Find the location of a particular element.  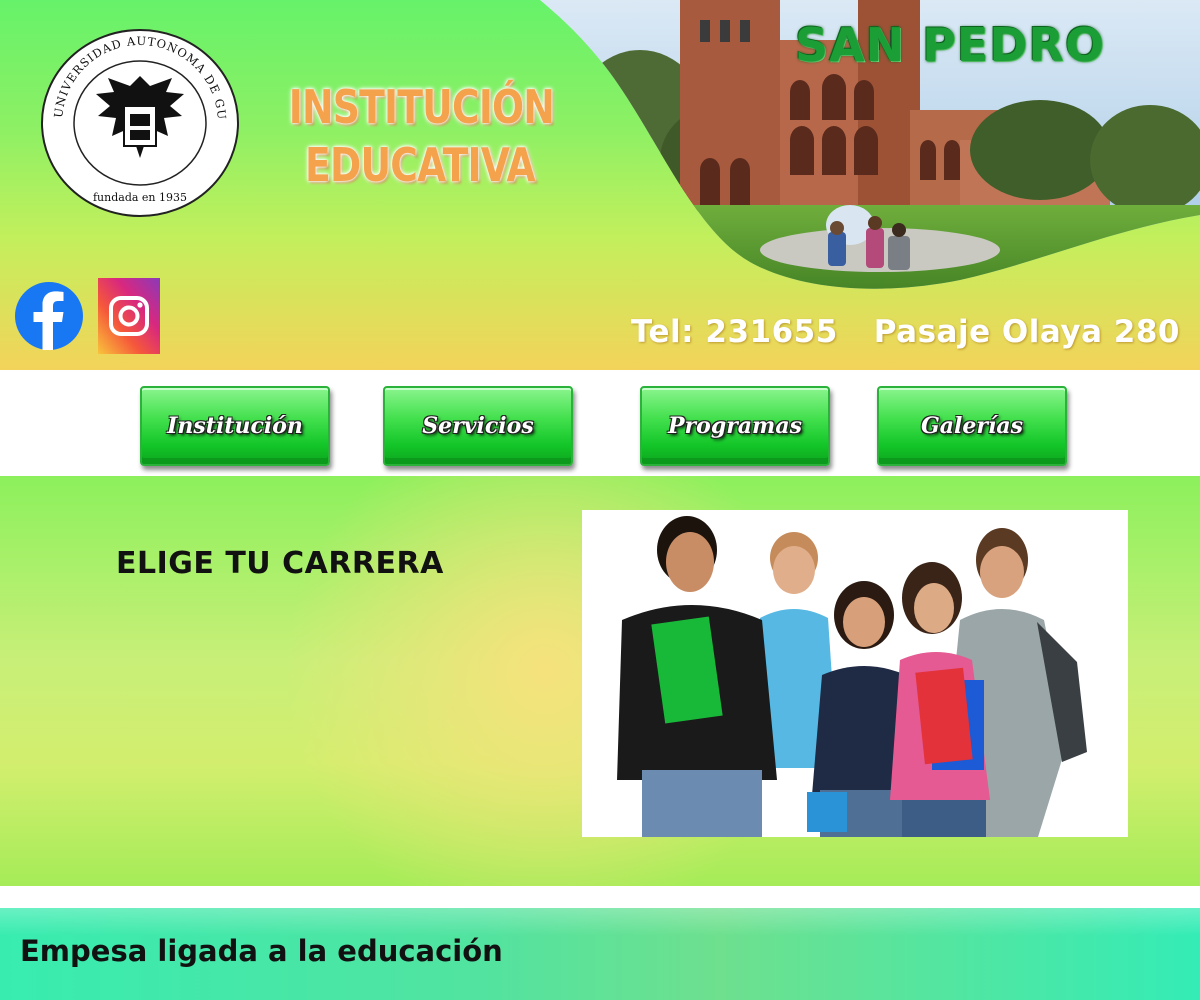

nav-label: Institución is located at coordinates (235, 426).